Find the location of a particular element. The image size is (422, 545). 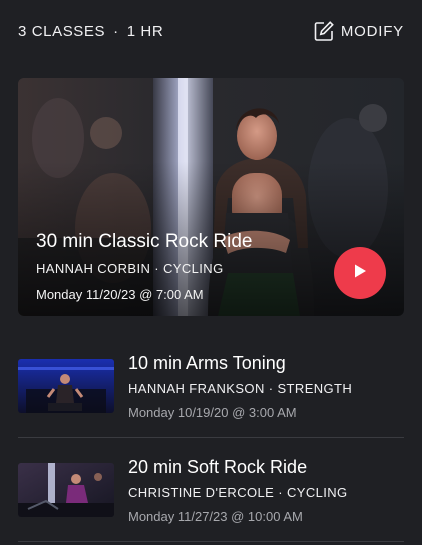

featured-class-title: 30 min Classic Rock Ride is located at coordinates (144, 241).